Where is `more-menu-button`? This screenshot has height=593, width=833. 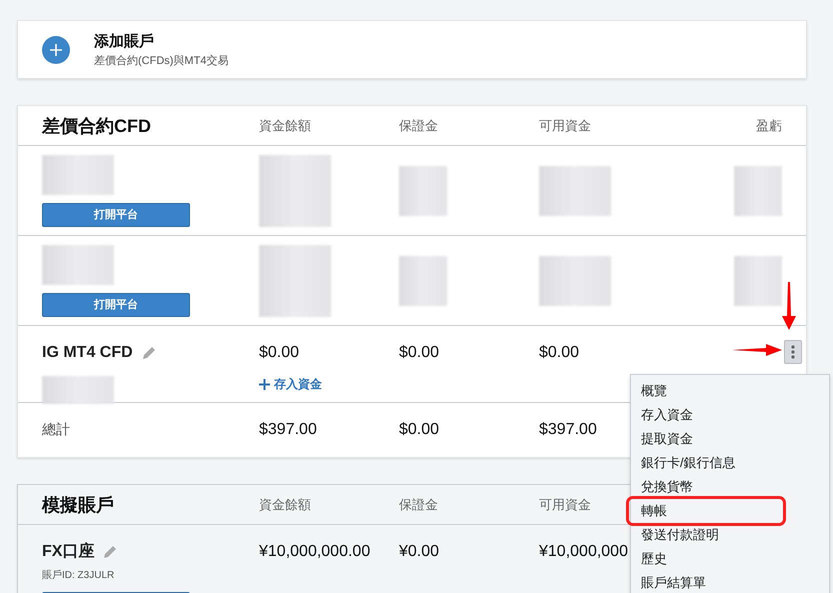 more-menu-button is located at coordinates (793, 352).